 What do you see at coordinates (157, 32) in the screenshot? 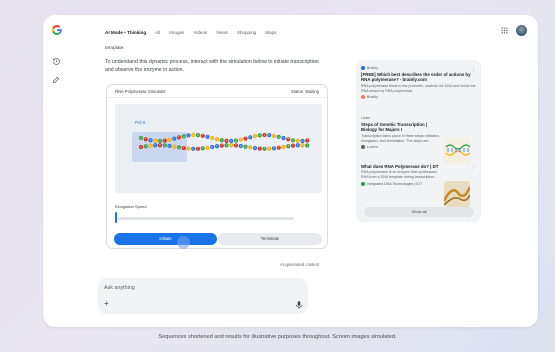
I see `tab-all: All` at bounding box center [157, 32].